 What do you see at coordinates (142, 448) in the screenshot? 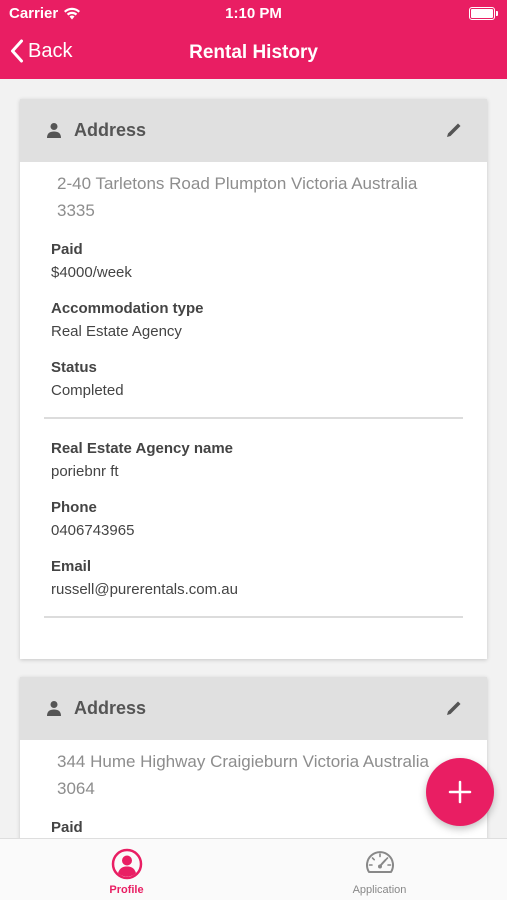
I see `agency-label: Real Estate Agency name` at bounding box center [142, 448].